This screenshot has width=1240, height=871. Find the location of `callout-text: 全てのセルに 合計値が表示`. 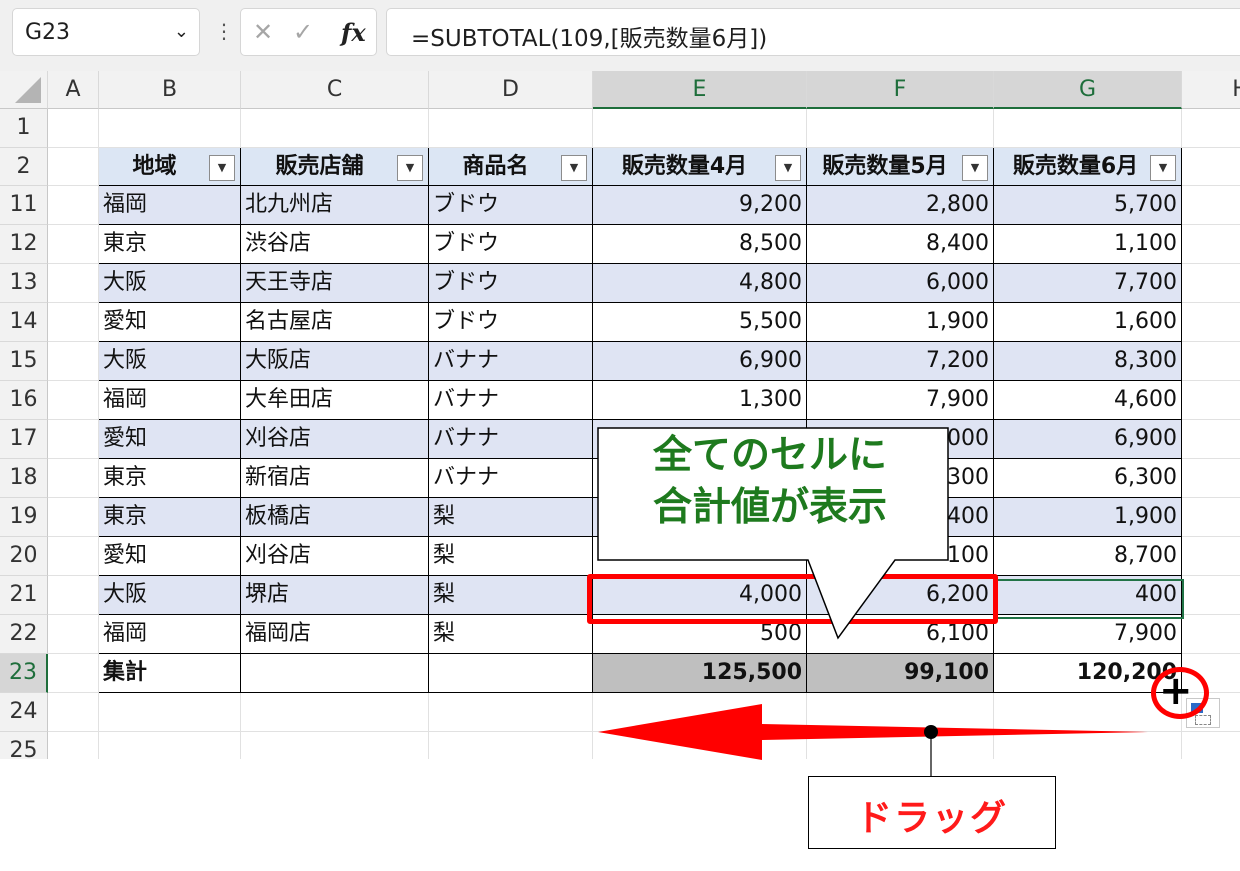

callout-text: 全てのセルに 合計値が表示 is located at coordinates (770, 482).